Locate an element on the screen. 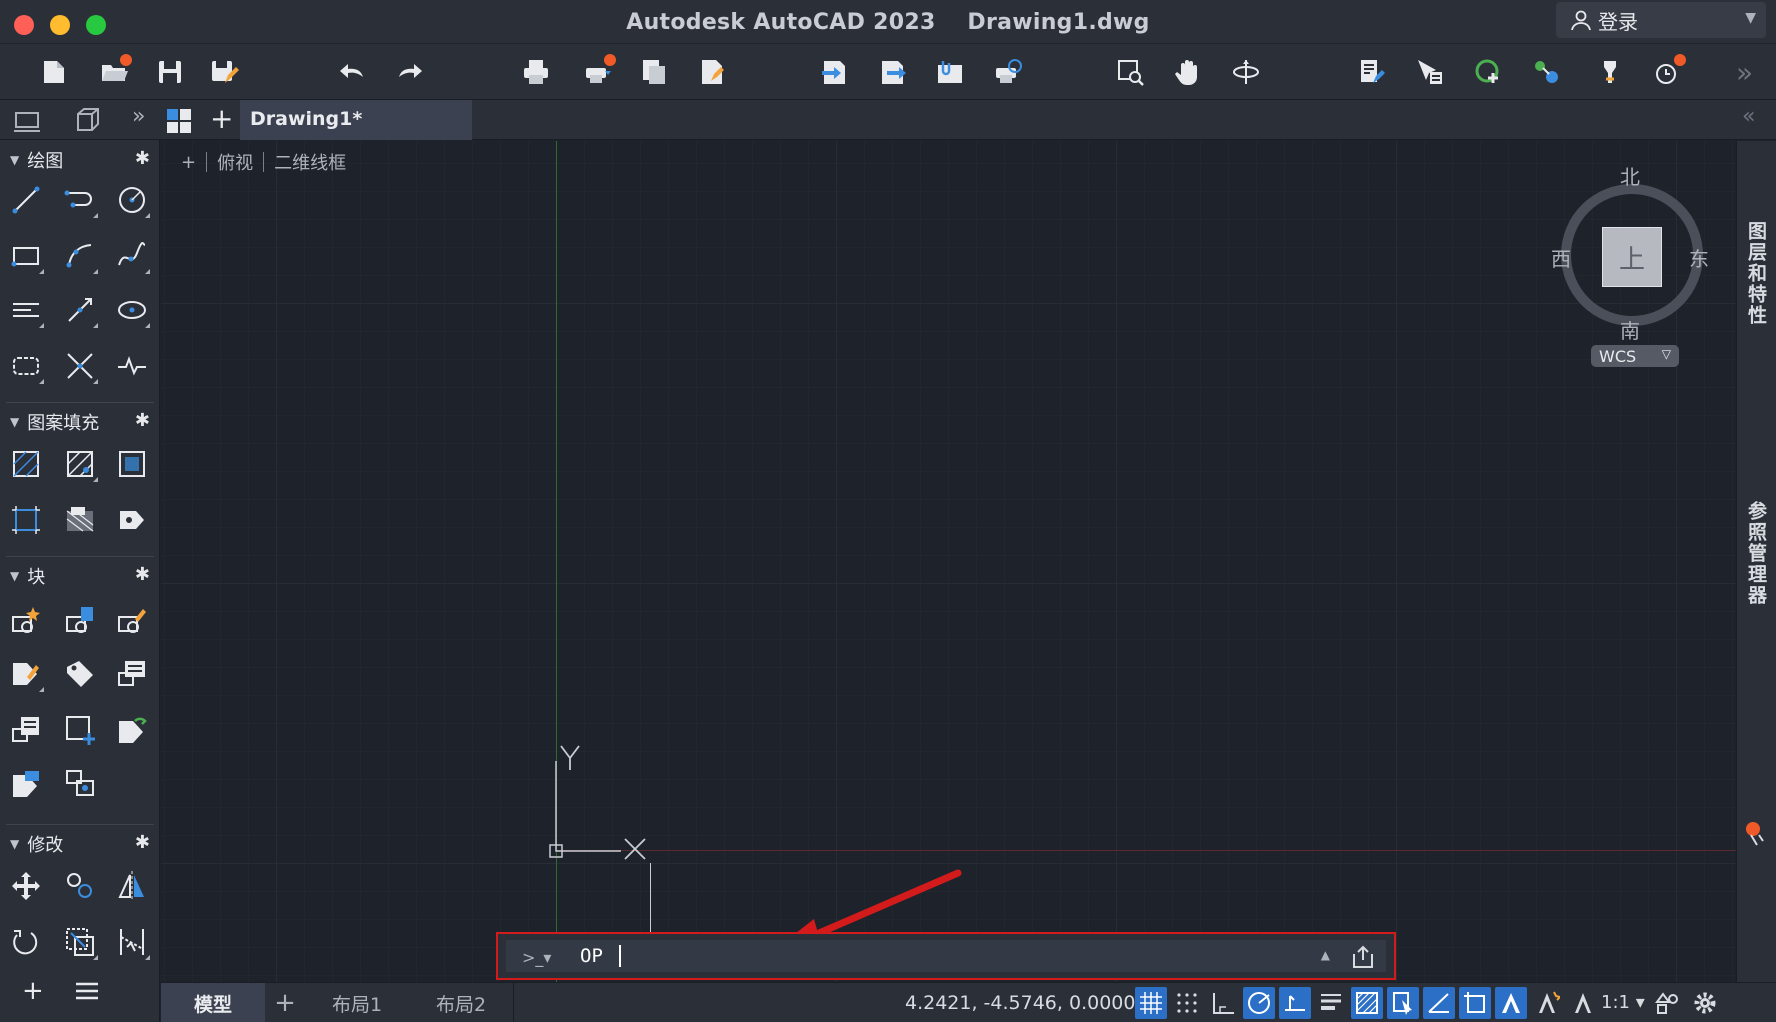 The image size is (1776, 1022). viewport-3d-icon is located at coordinates (90, 120).